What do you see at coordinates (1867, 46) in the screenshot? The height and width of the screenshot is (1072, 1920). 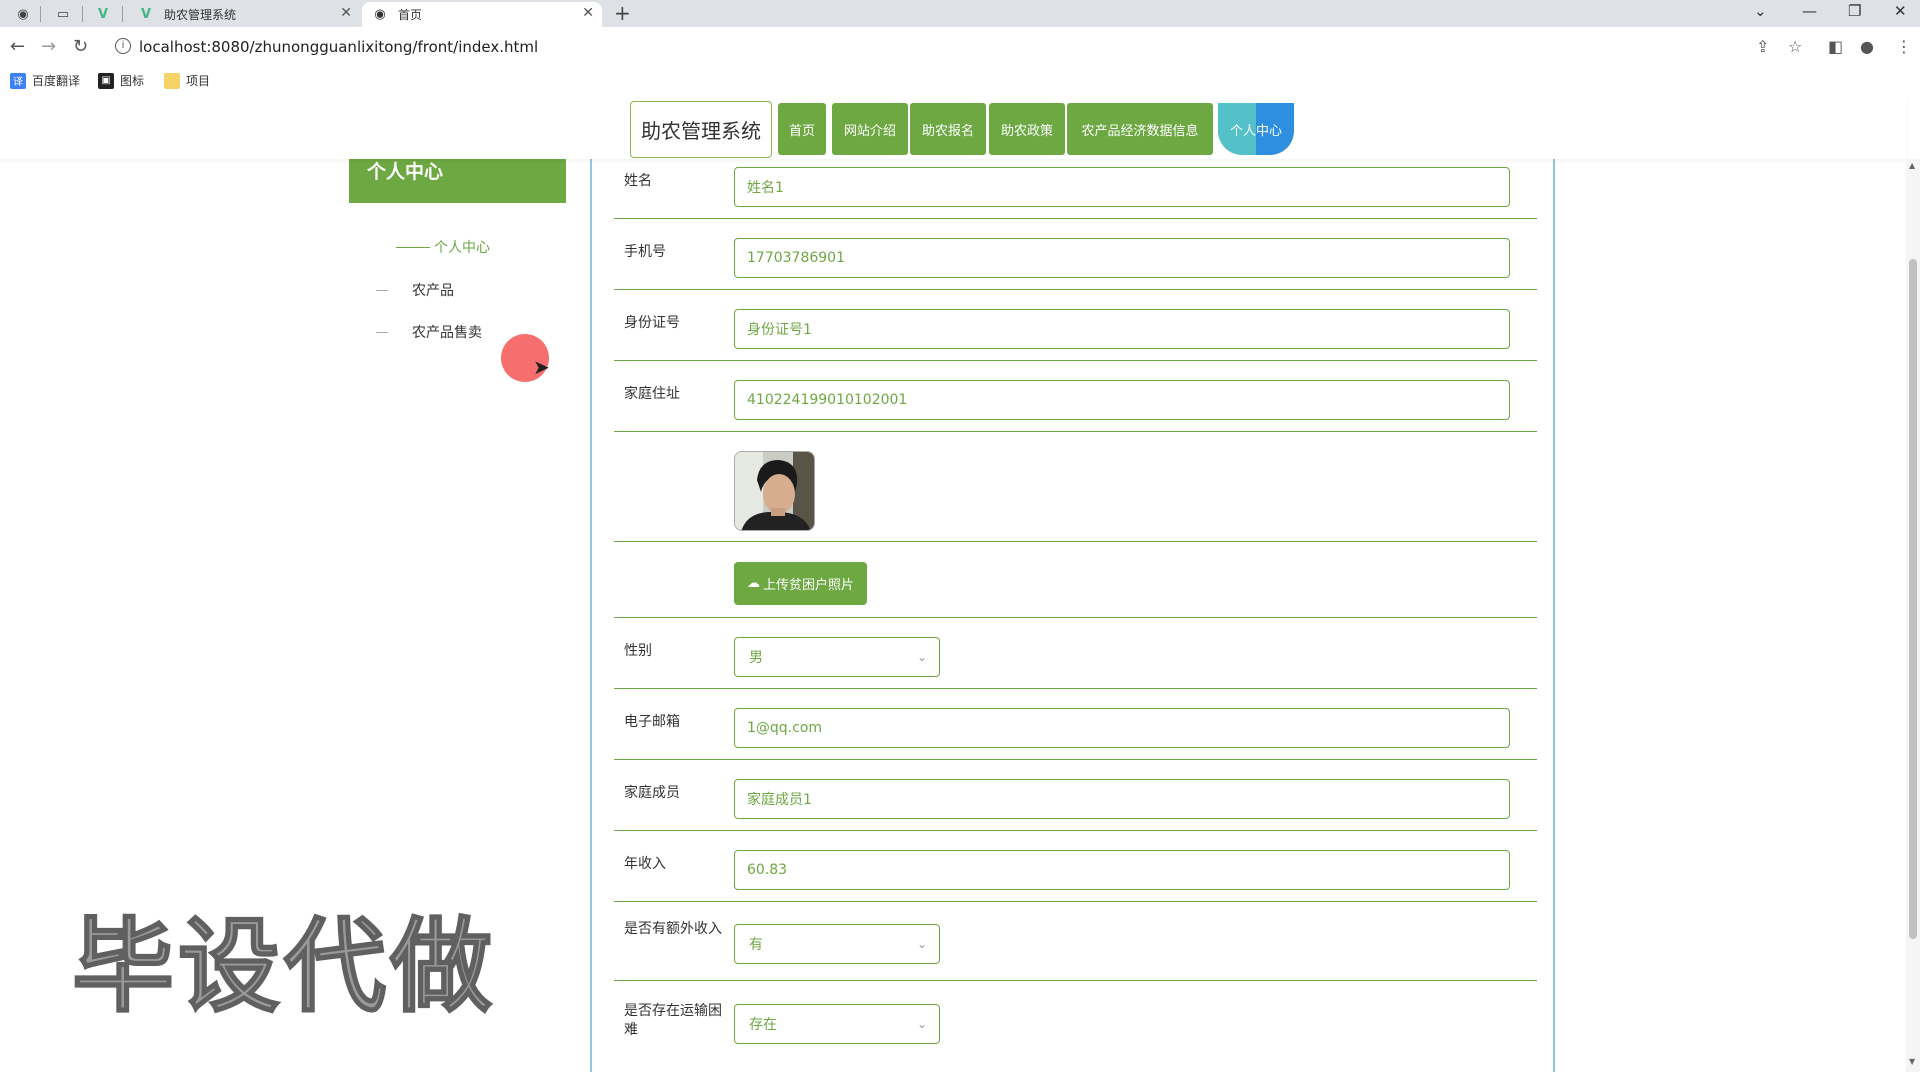 I see `profile-avatar-icon: ●` at bounding box center [1867, 46].